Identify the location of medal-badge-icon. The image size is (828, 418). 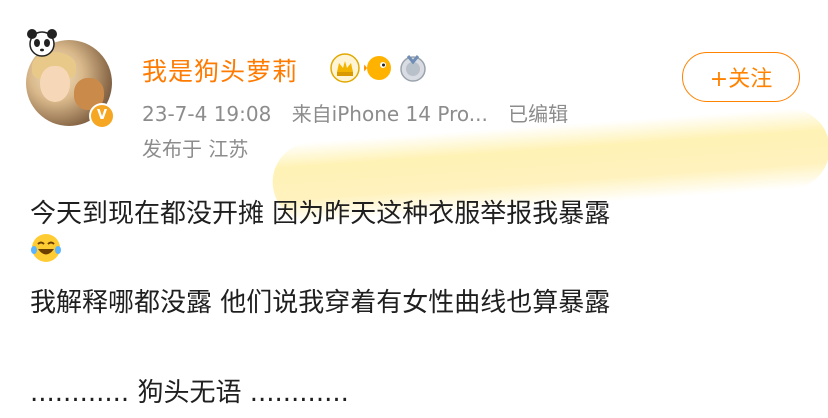
(413, 68).